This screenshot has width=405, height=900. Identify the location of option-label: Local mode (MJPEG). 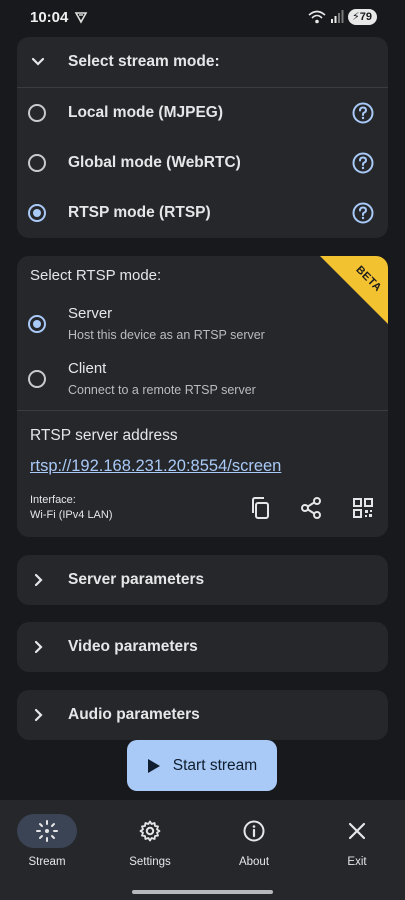
(146, 112).